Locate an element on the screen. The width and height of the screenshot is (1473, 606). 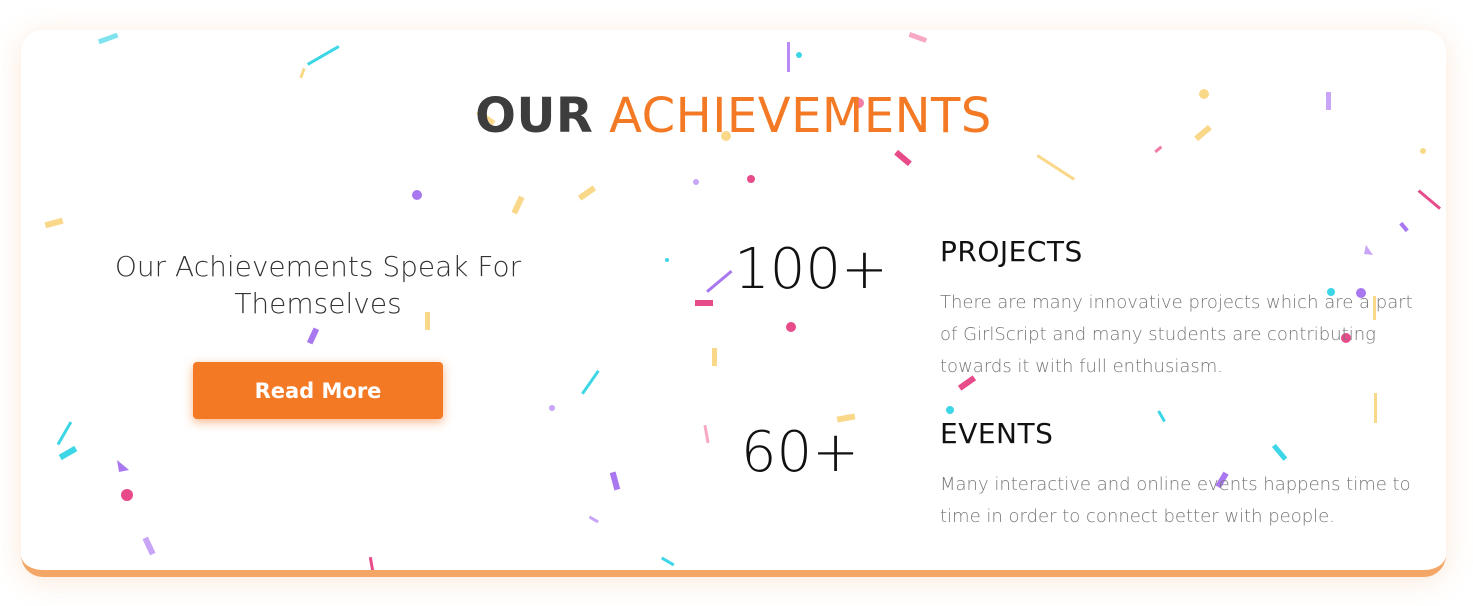
section-title-accent: ACHIEVEMENTS is located at coordinates (800, 116).